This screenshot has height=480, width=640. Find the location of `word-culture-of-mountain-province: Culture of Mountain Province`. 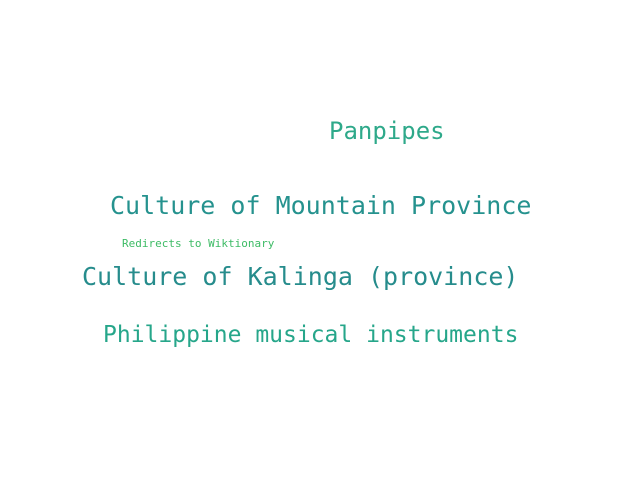

word-culture-of-mountain-province: Culture of Mountain Province is located at coordinates (321, 205).